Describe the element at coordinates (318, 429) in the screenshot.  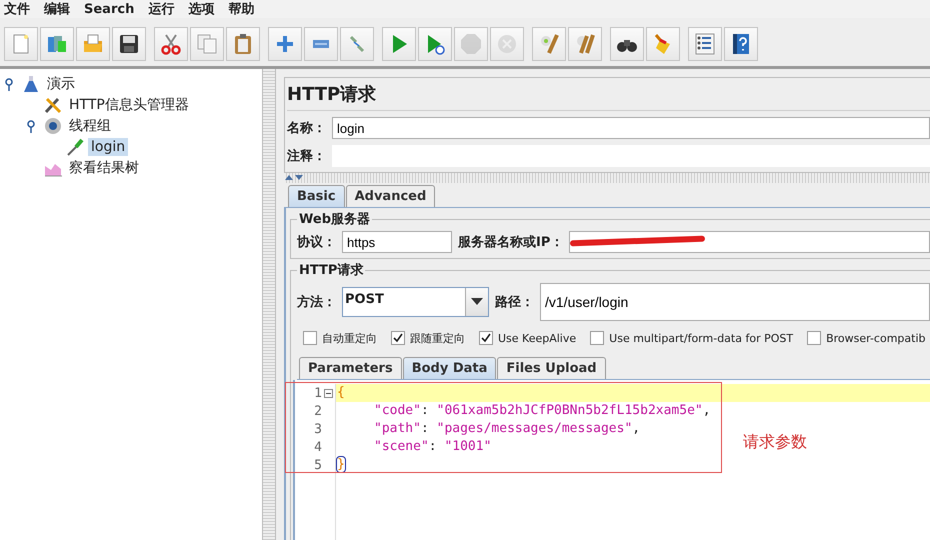
I see `line-number: 3` at that location.